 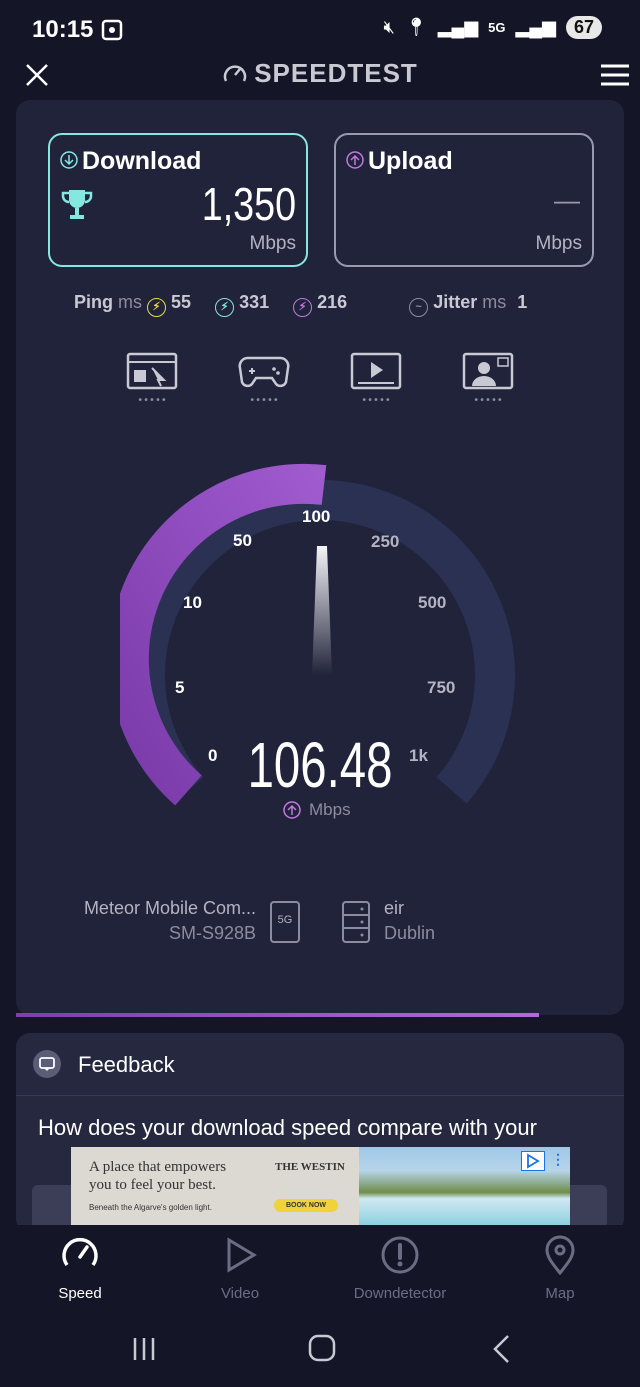 What do you see at coordinates (376, 380) in the screenshot?
I see `video-streaming-icon: •••••` at bounding box center [376, 380].